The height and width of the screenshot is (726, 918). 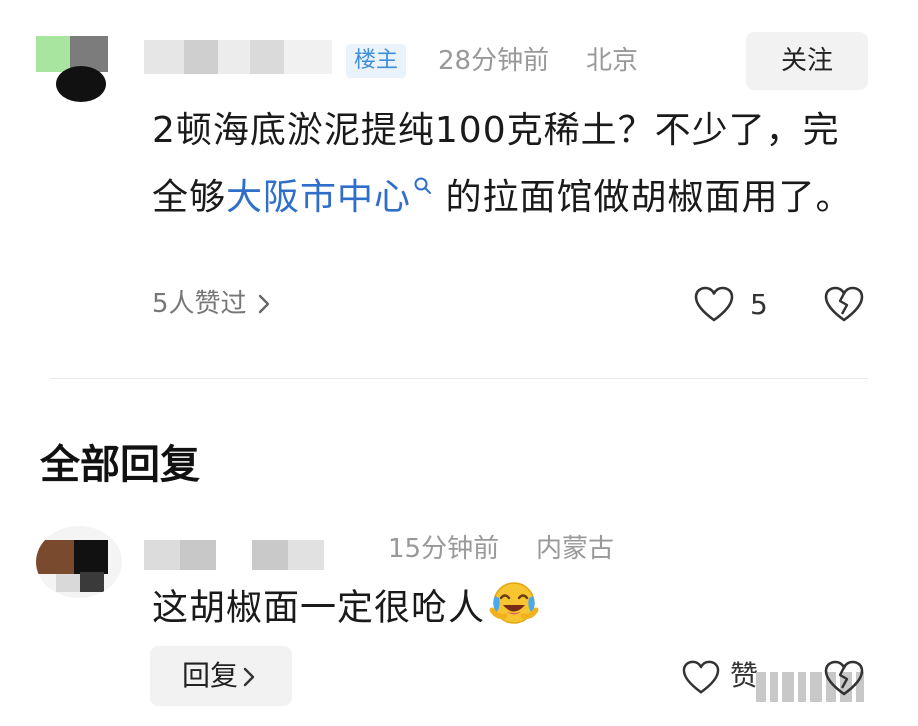 I want to click on laughing-crying-emoji-icon, so click(x=514, y=609).